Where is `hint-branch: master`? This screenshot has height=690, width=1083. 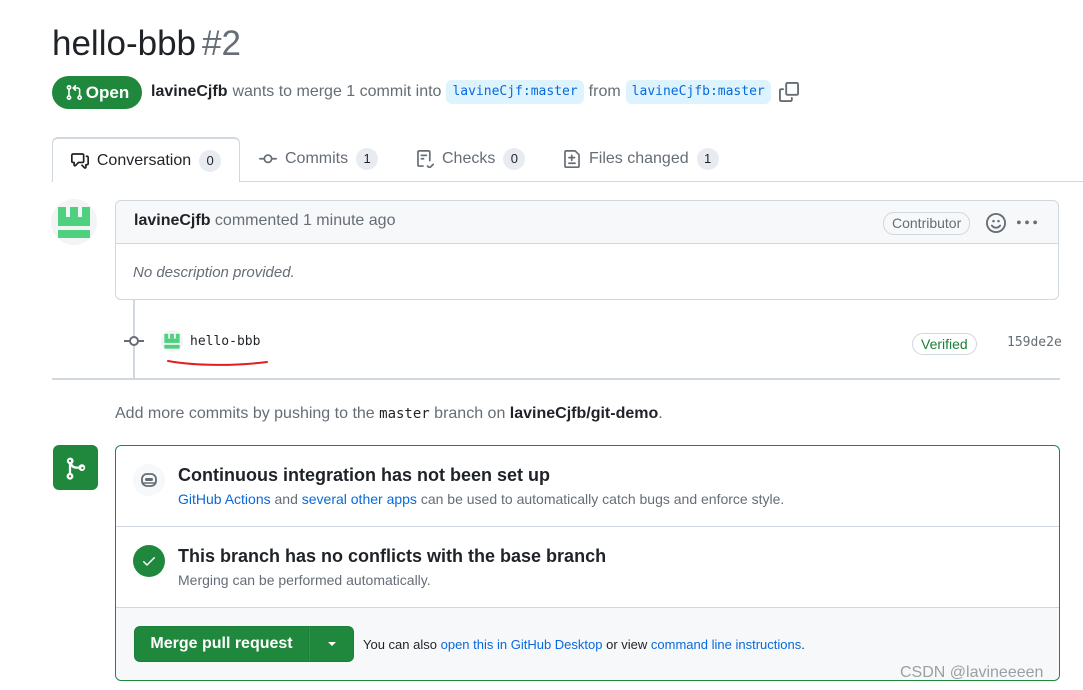
hint-branch: master is located at coordinates (404, 414).